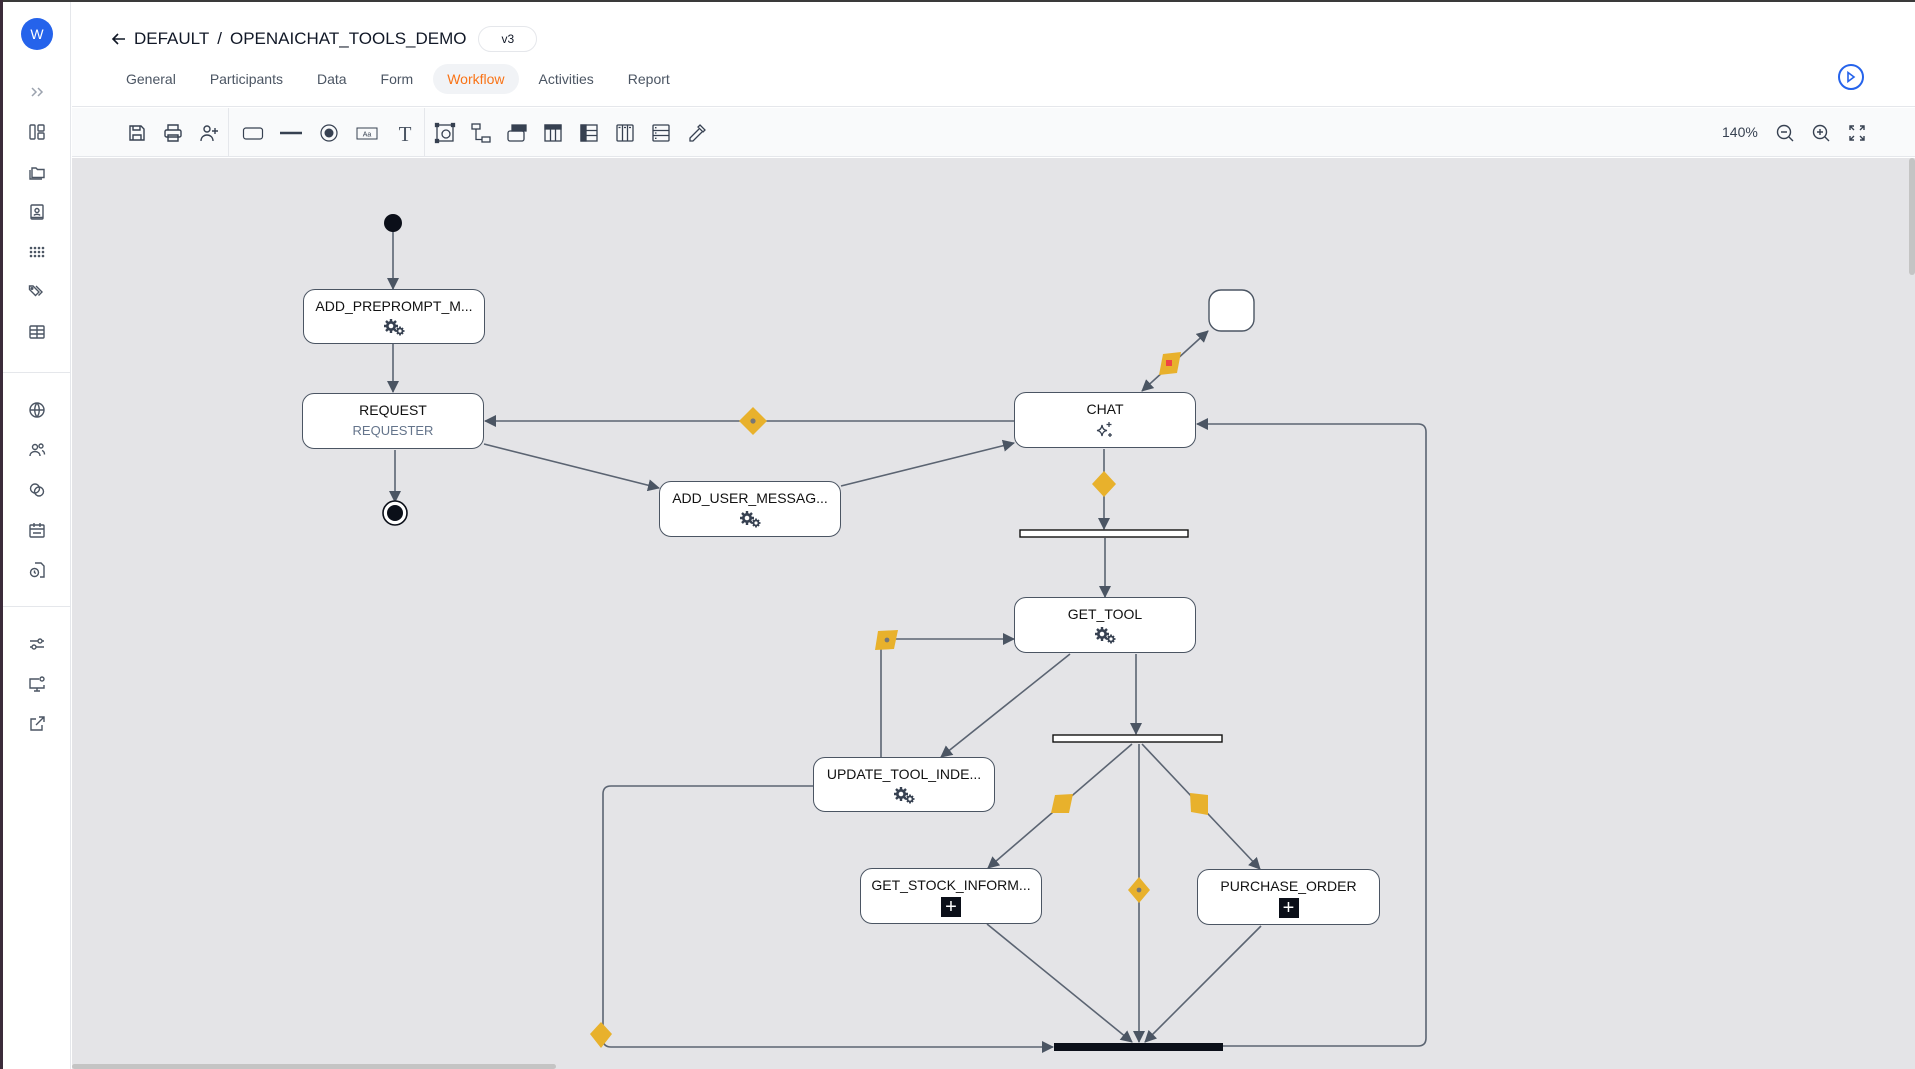 The height and width of the screenshot is (1069, 1915). I want to click on breadcrumb: DEFAULT / OPENAICHAT_TOOLS_DEMO v3, so click(324, 39).